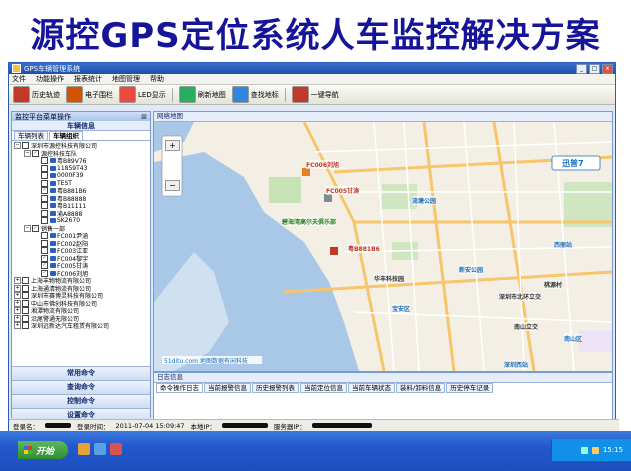 The width and height of the screenshot is (631, 471). I want to click on left-tab-0: 车辆列表, so click(31, 135).